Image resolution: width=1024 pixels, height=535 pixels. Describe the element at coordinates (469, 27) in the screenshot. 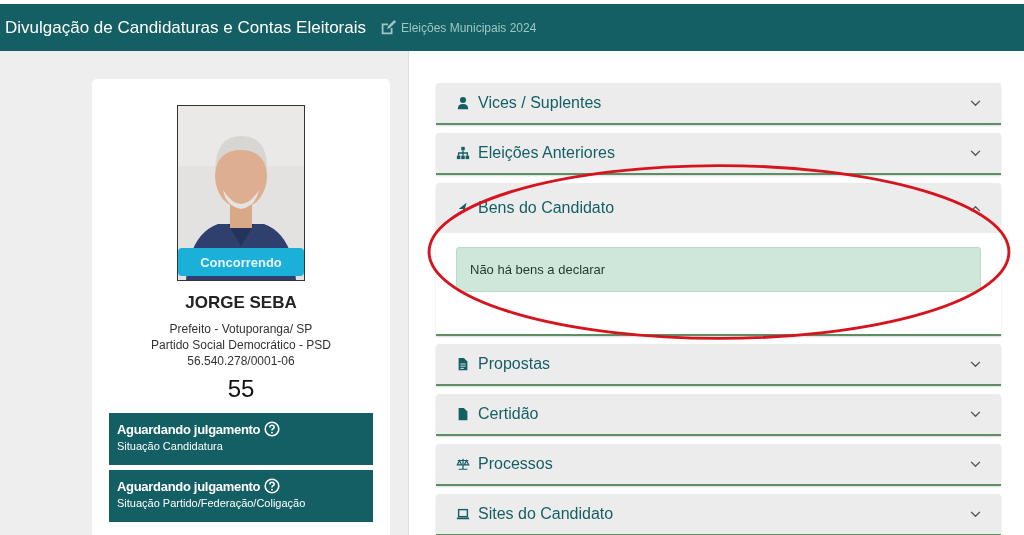

I see `election-label: Eleições Municipais 2024` at that location.